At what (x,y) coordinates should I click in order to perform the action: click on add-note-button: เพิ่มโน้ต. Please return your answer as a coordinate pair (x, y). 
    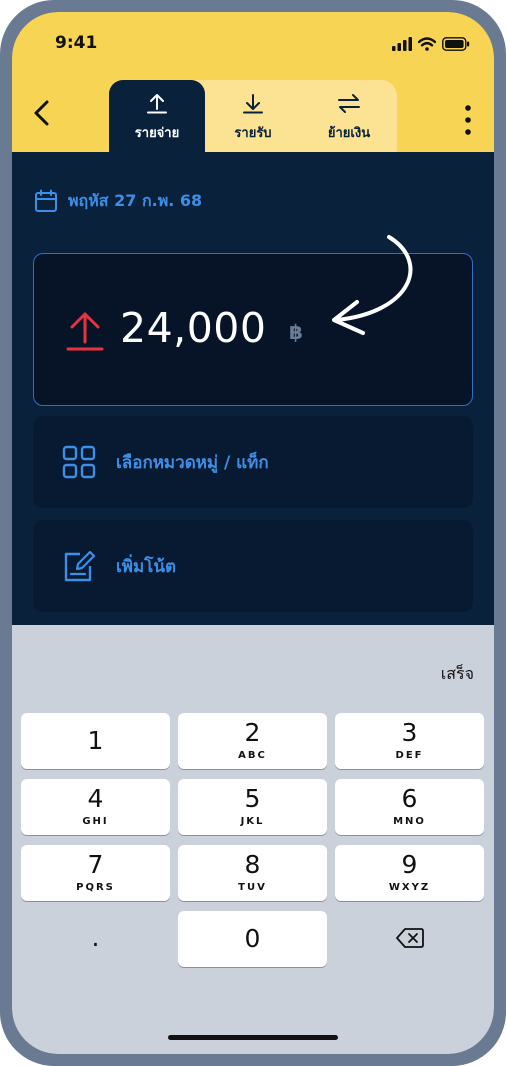
    Looking at the image, I should click on (253, 566).